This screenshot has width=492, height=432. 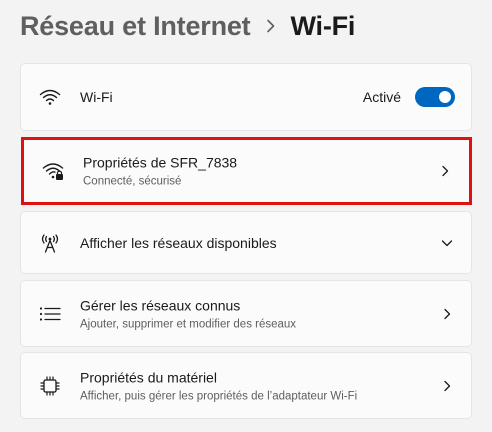 I want to click on breadcrumb: Réseau et Internet Wi-Fi, so click(x=187, y=26).